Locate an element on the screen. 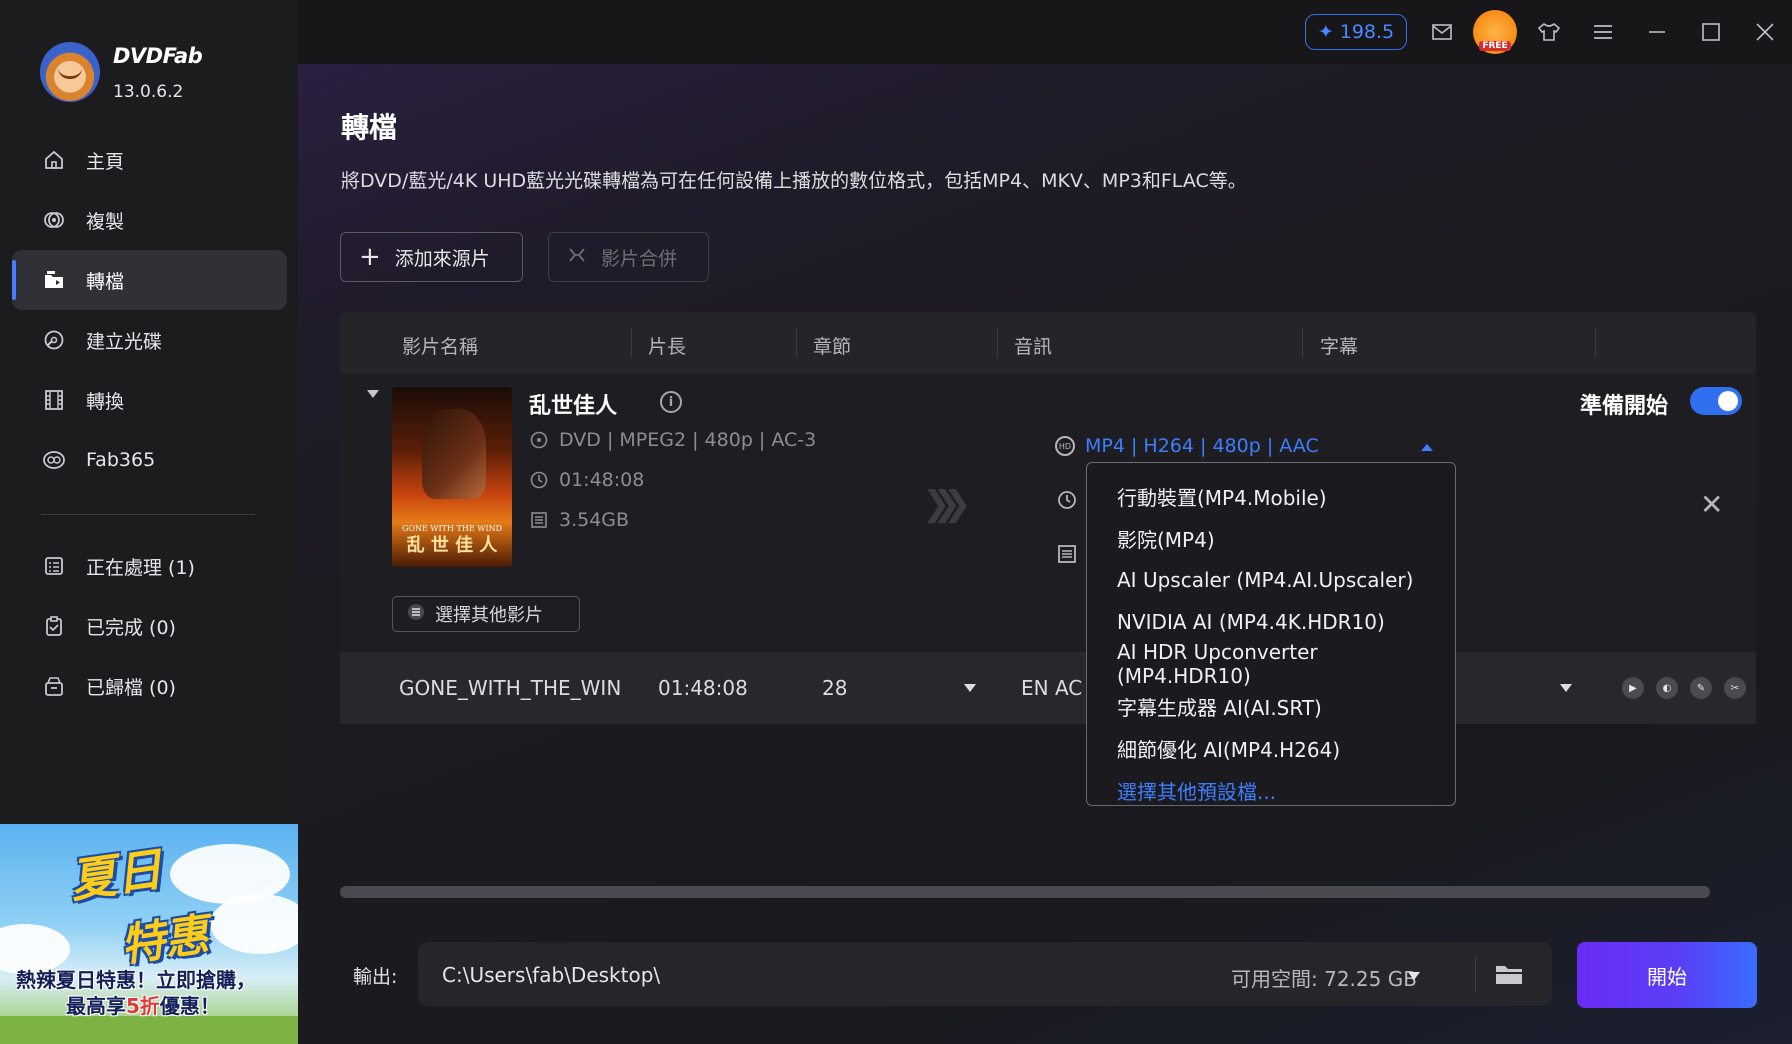 The width and height of the screenshot is (1792, 1044). minimize-icon is located at coordinates (1657, 32).